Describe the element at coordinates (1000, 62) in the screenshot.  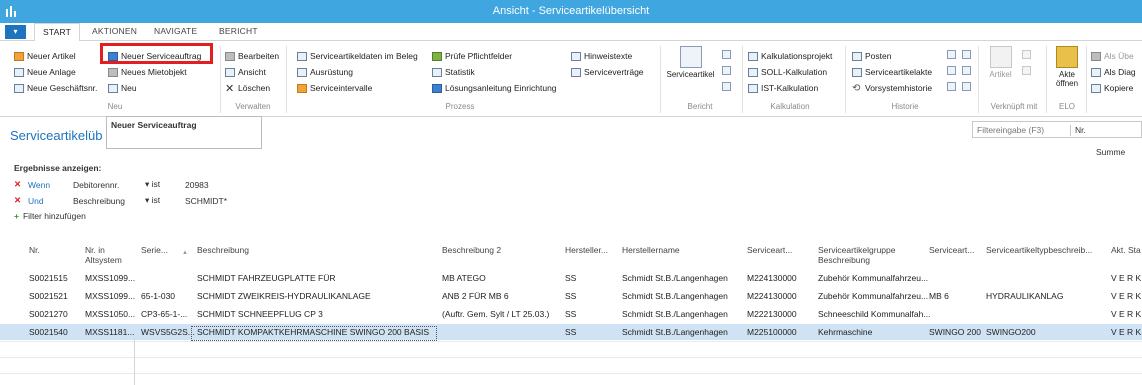
I see `artikel-linked-button: Artikel` at that location.